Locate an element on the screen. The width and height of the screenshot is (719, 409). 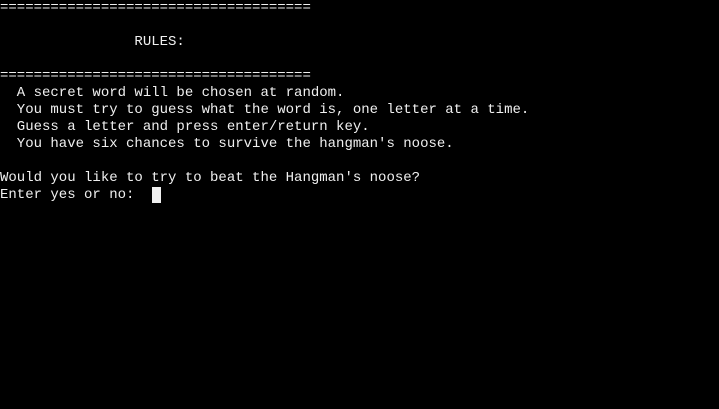
text-cursor is located at coordinates (156, 195).